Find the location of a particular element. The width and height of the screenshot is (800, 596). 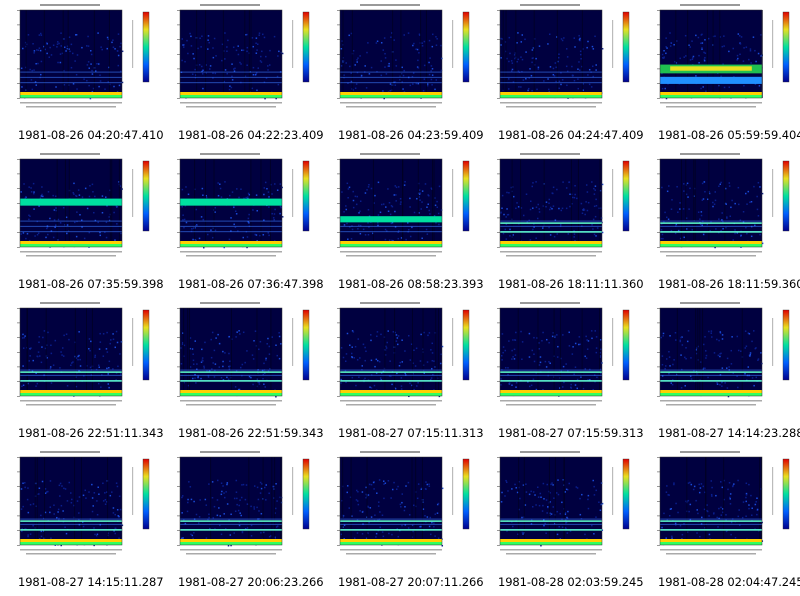

thumbnail-cell: 1981-08-27 20:06:23.266 is located at coordinates (242, 521).